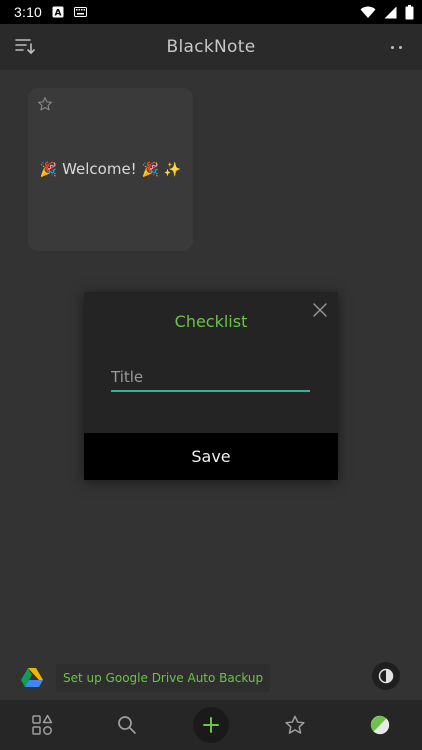 The height and width of the screenshot is (750, 422). I want to click on search-icon, so click(127, 725).